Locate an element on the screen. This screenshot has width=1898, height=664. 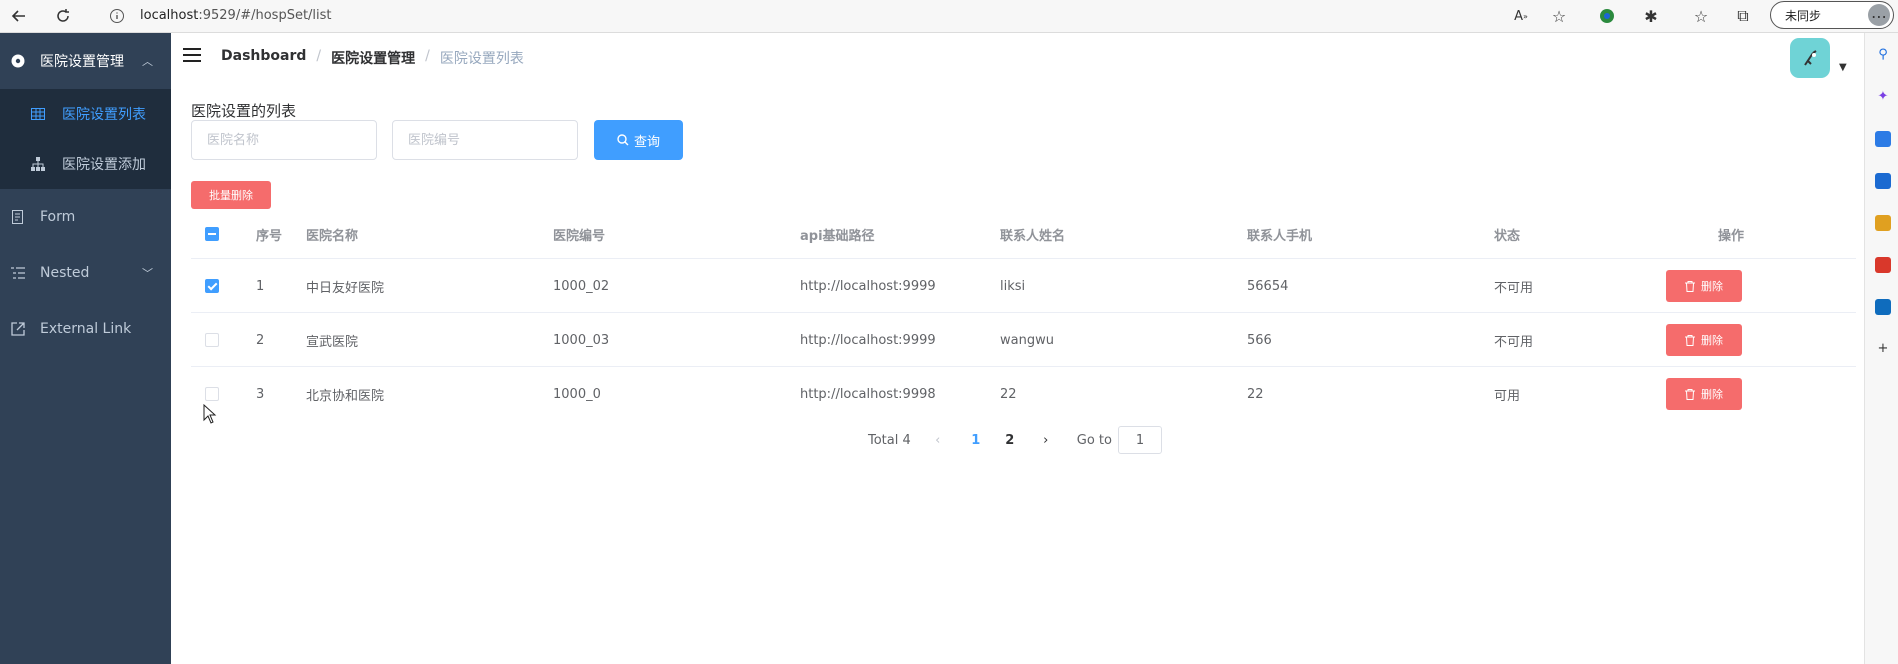
sidebar-item-form: Form is located at coordinates (85, 217).